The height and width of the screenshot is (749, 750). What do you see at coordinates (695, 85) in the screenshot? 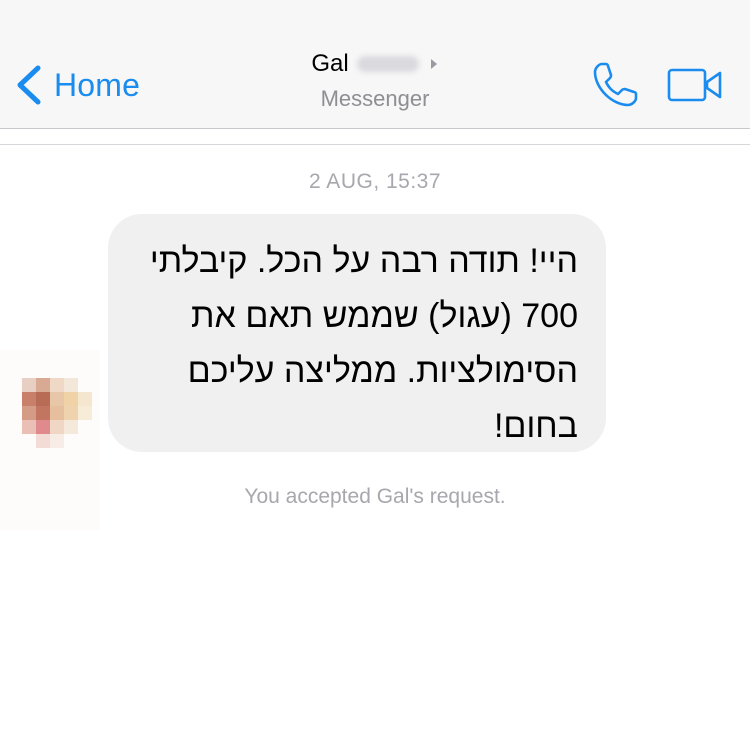
I see `video-camera-icon` at bounding box center [695, 85].